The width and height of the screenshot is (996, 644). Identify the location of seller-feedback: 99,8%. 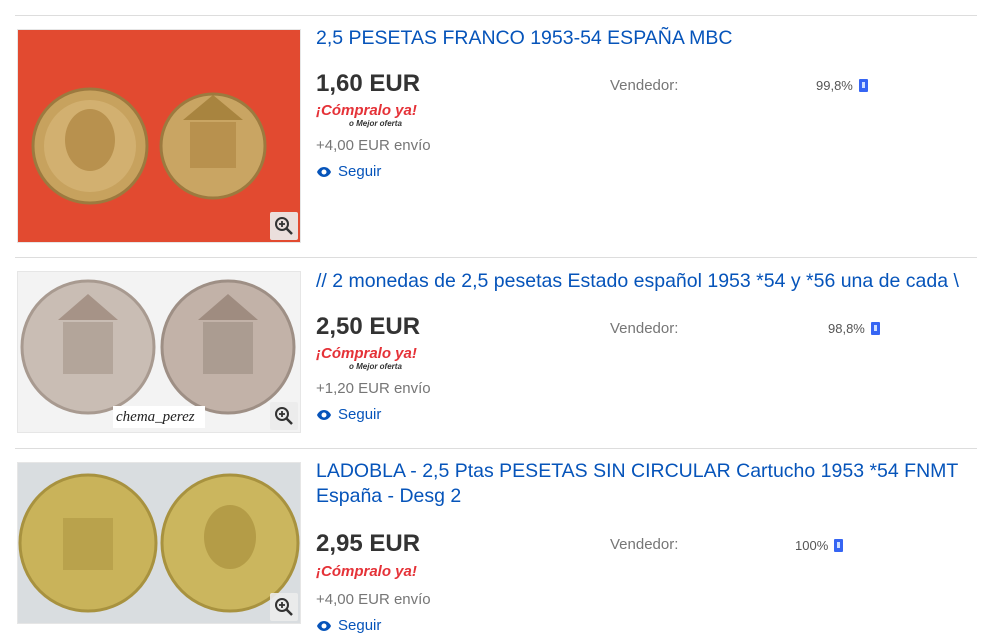
(842, 85).